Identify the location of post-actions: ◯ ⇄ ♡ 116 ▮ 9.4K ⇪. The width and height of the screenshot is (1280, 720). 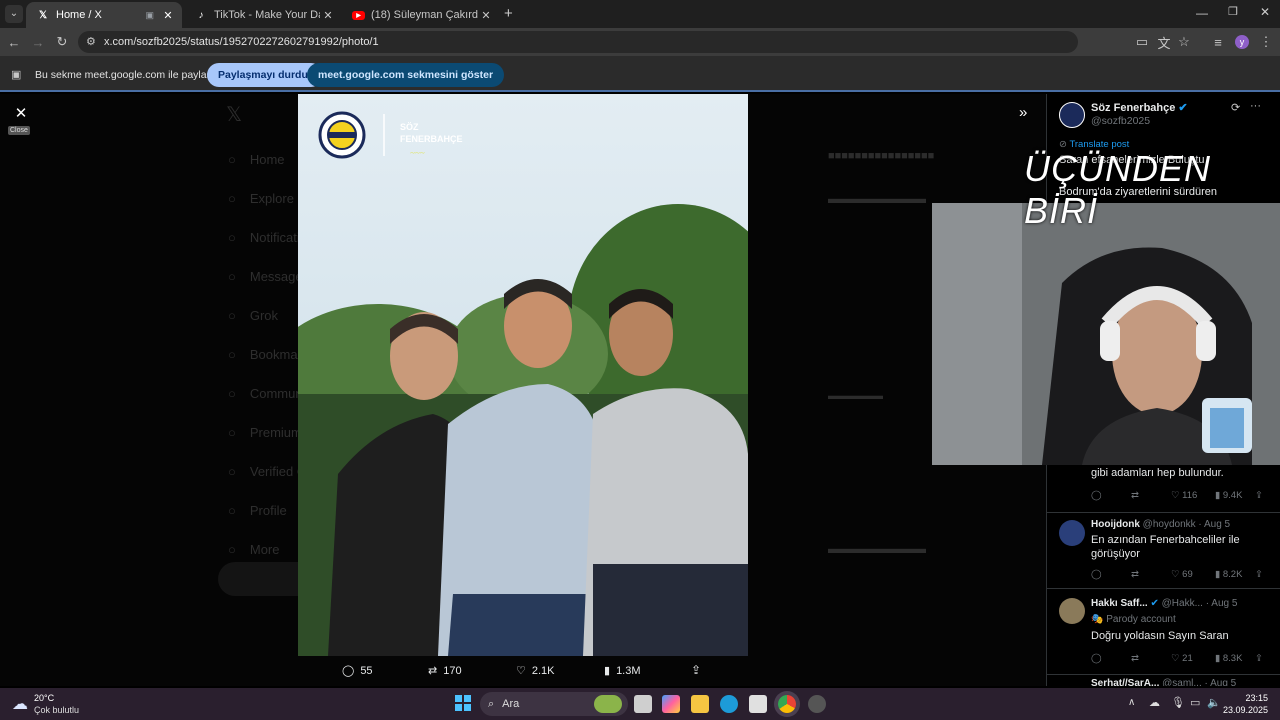
(1181, 495).